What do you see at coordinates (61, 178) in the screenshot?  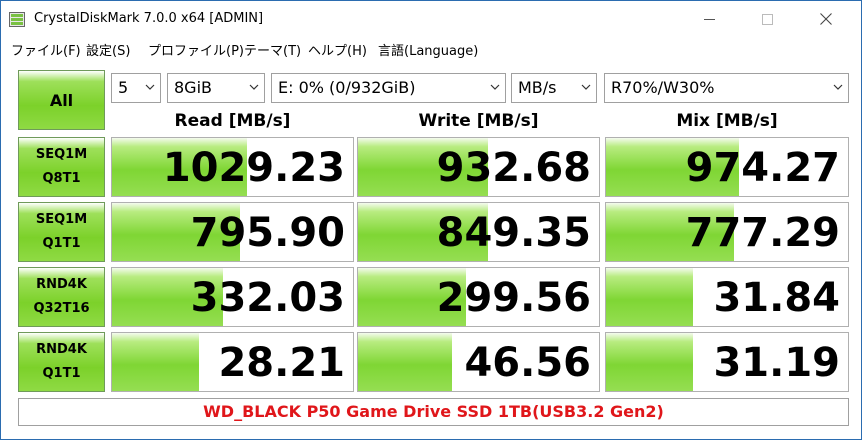 I see `test-queue-label: Q8T1` at bounding box center [61, 178].